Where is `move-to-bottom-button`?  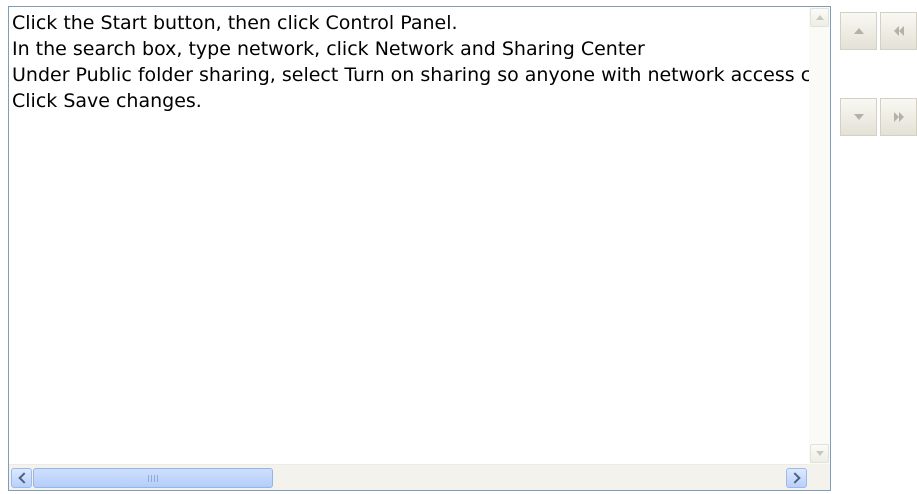
move-to-bottom-button is located at coordinates (898, 117).